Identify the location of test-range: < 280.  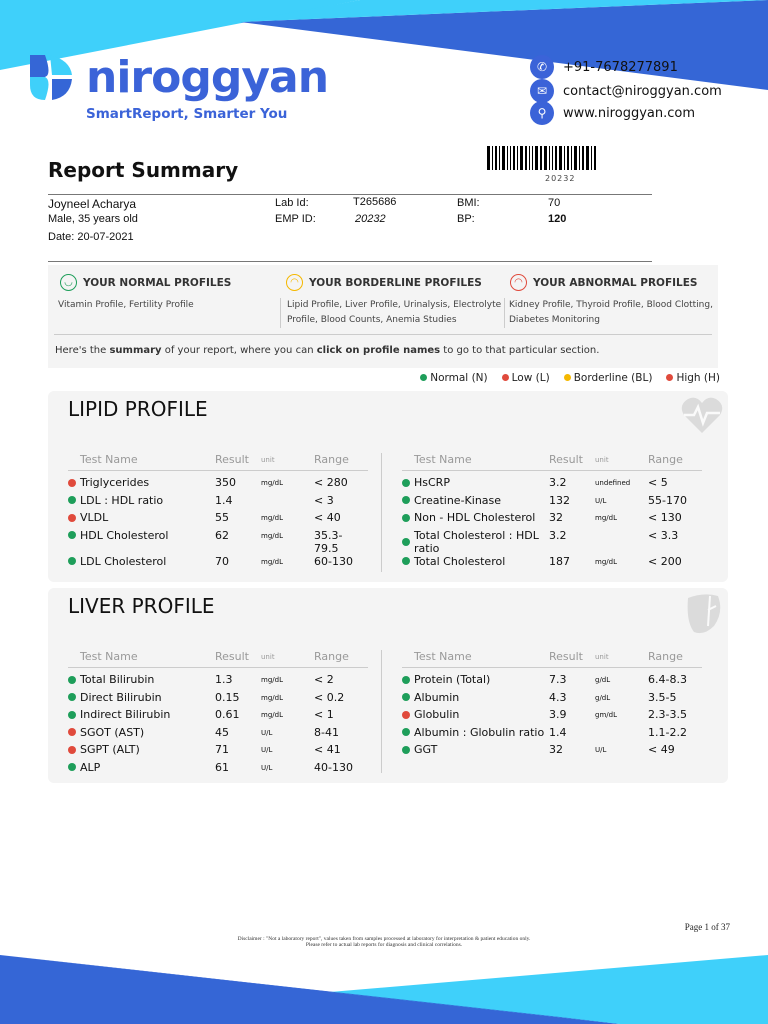
(331, 482).